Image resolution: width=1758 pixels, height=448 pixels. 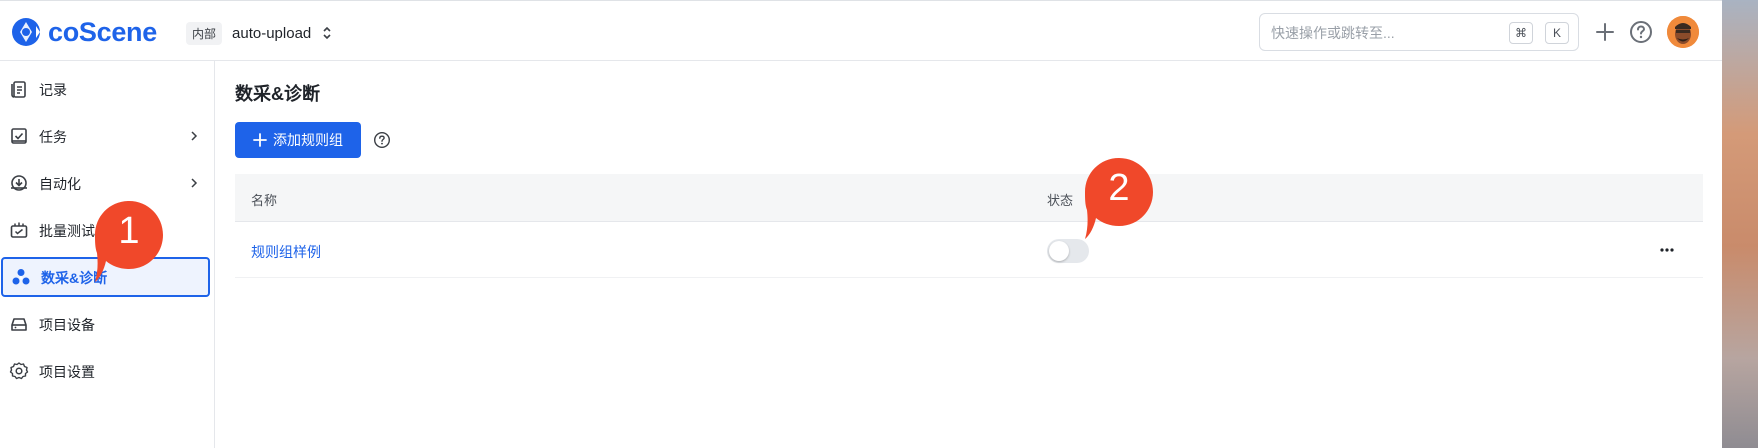 What do you see at coordinates (26, 32) in the screenshot?
I see `coscene-logo-icon` at bounding box center [26, 32].